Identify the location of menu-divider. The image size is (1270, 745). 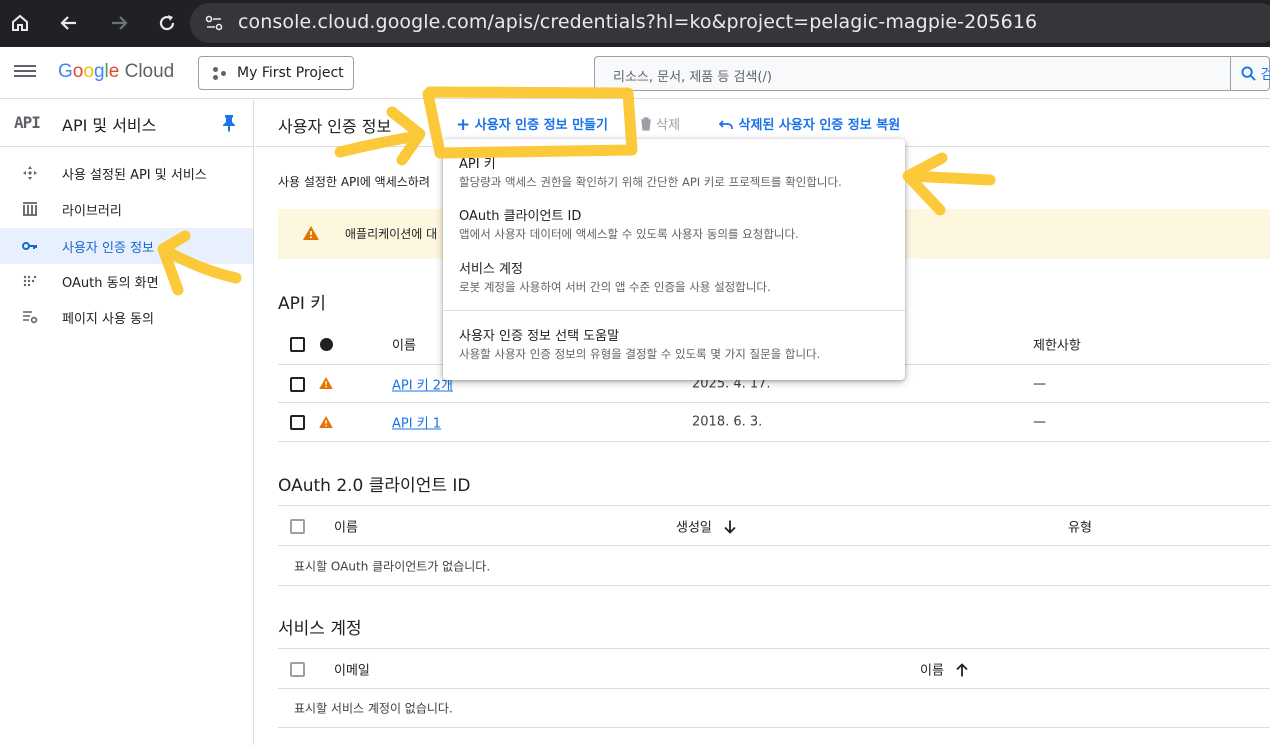
(674, 310).